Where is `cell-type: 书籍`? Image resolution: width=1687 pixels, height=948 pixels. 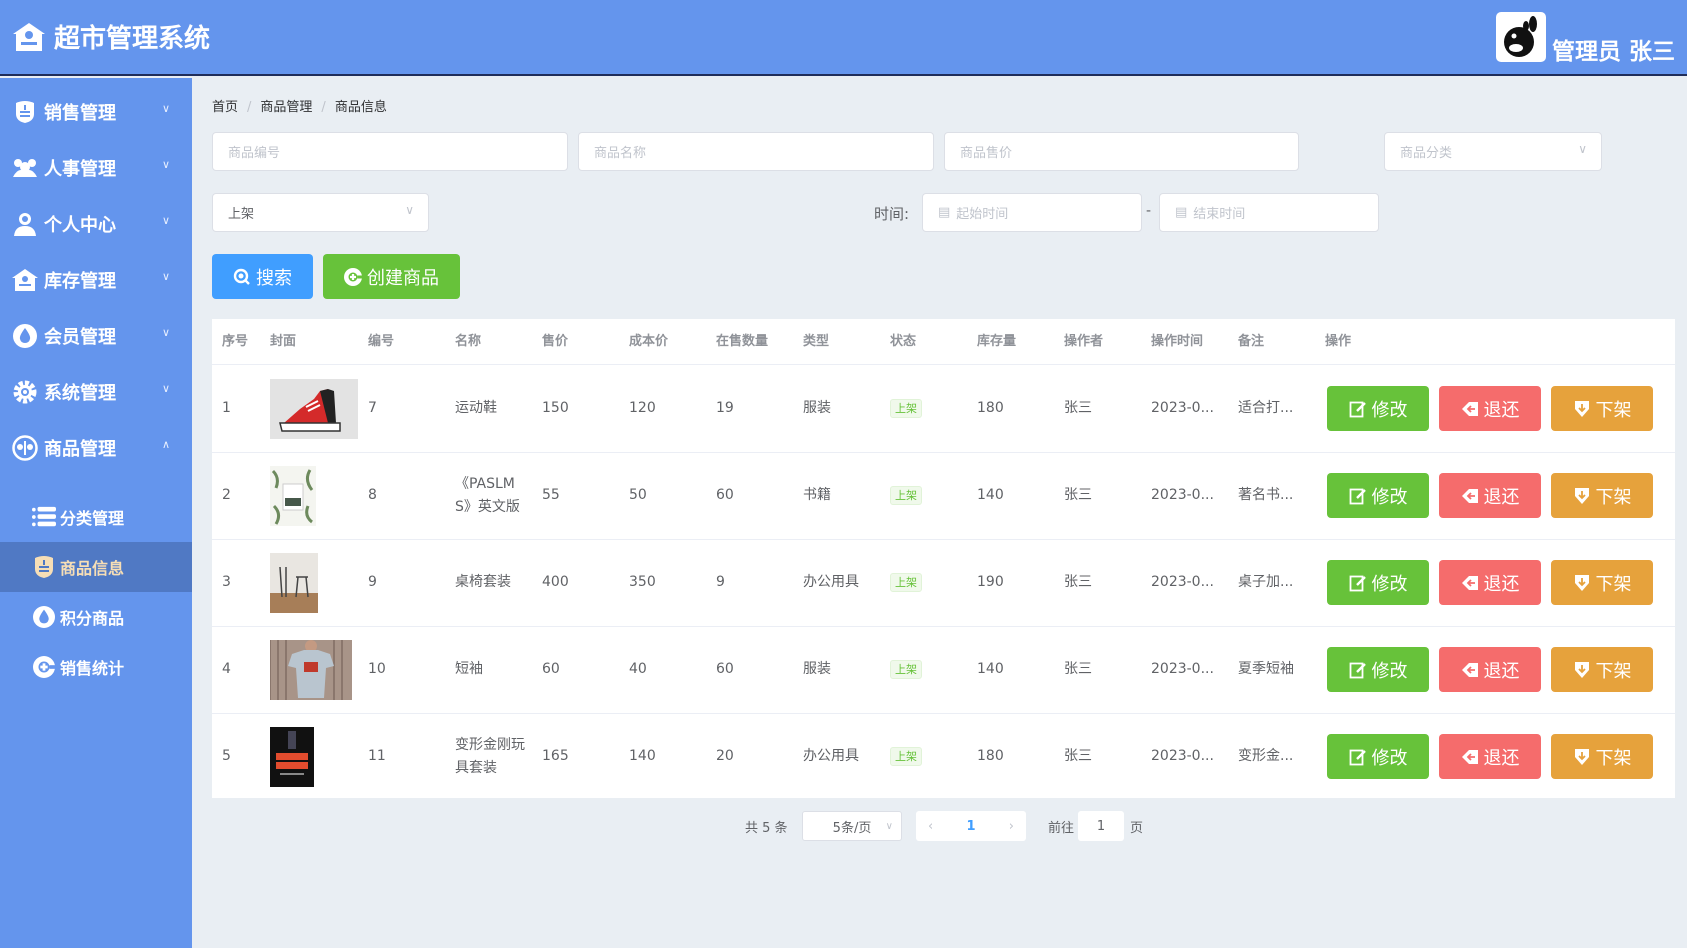 cell-type: 书籍 is located at coordinates (817, 495).